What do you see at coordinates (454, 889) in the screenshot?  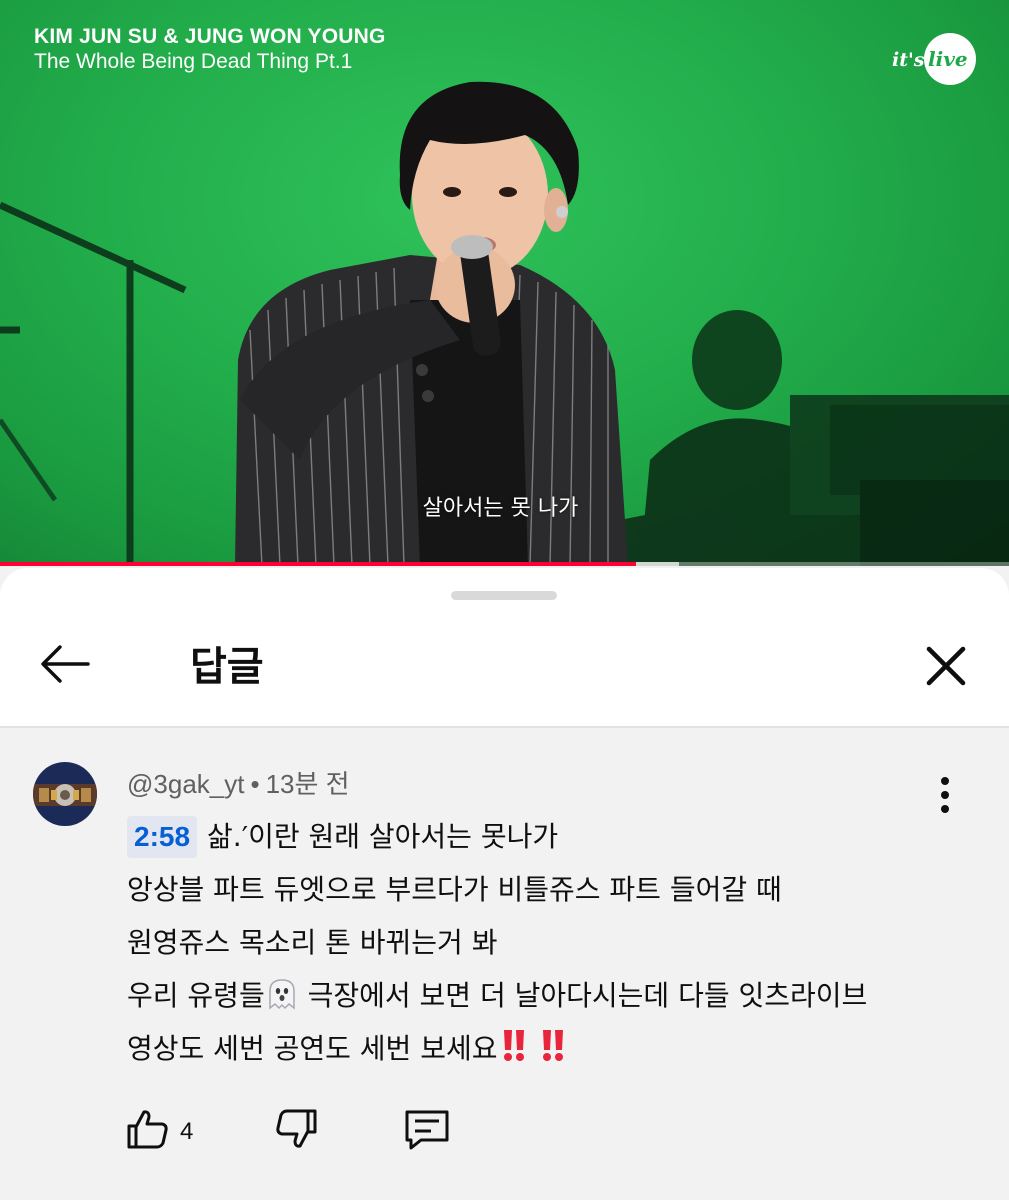 I see `comment-line-text: 앙상블 파트 듀엣으로 부르다가 비틀쥬스 파트 들어갈 때` at bounding box center [454, 889].